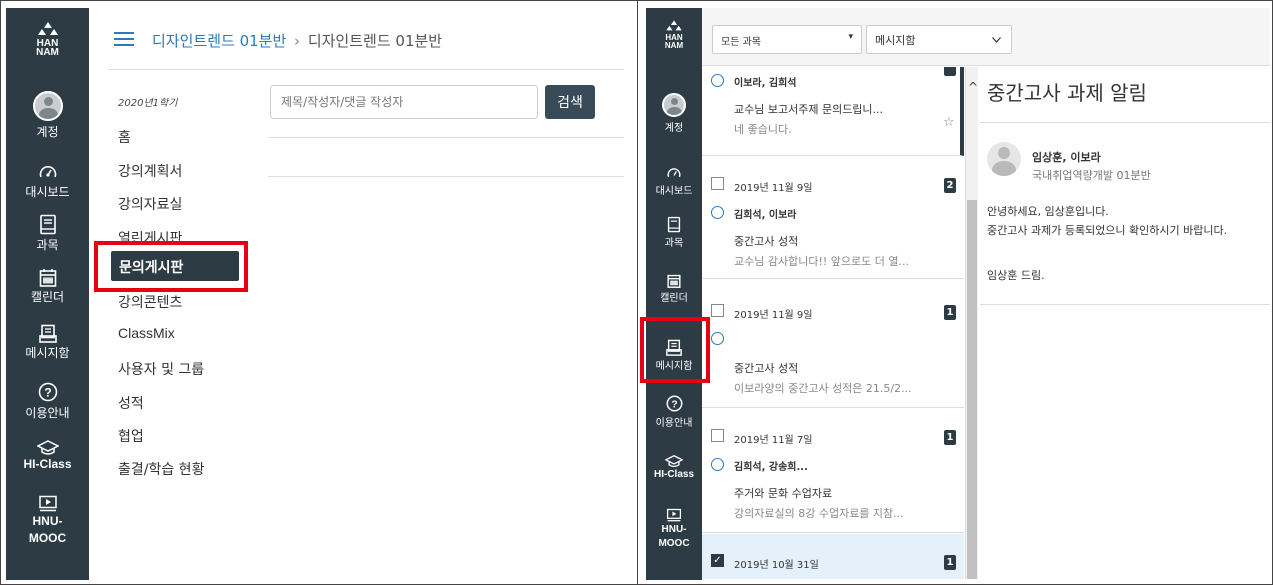 The height and width of the screenshot is (585, 1273). Describe the element at coordinates (773, 440) in the screenshot. I see `conversation-date: 2019년 11월 7일` at that location.